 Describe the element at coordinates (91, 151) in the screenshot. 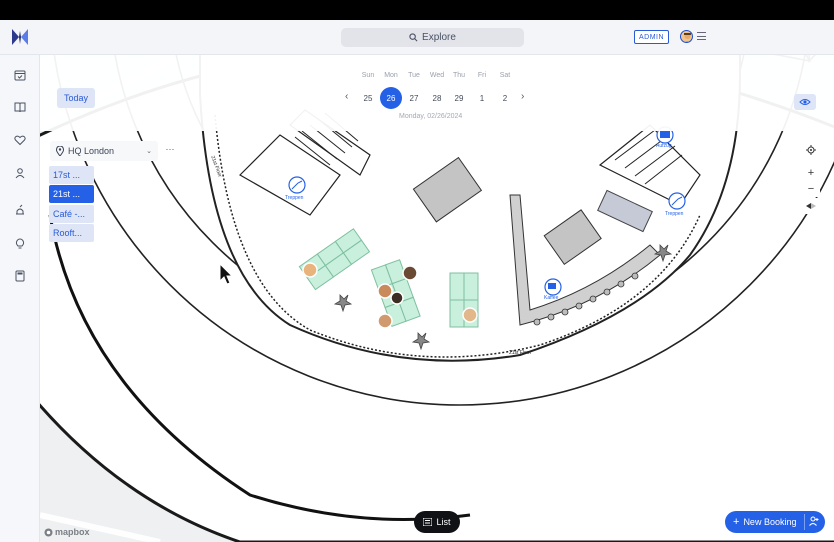

I see `location-name: HQ London` at that location.